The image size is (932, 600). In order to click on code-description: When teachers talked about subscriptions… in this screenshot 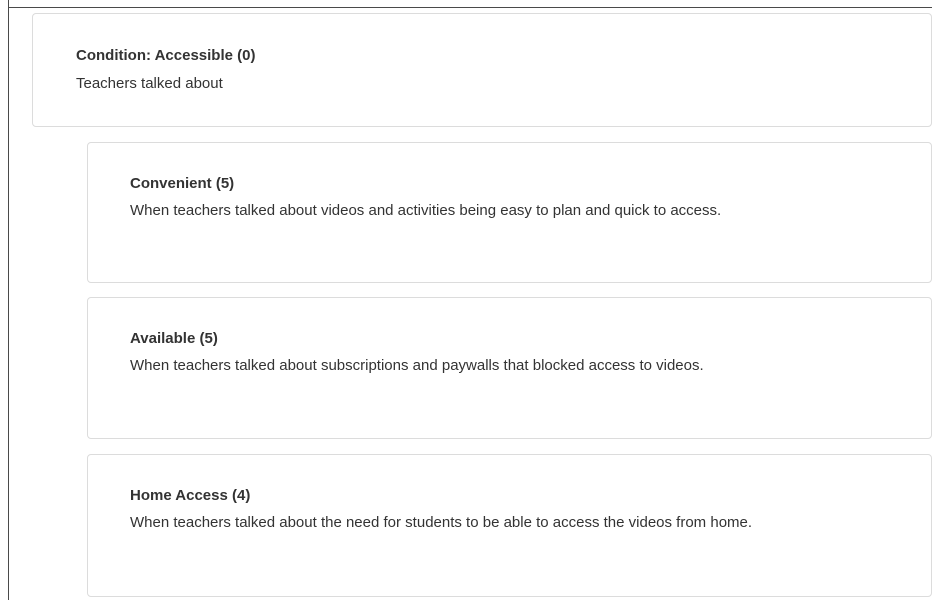, I will do `click(417, 365)`.